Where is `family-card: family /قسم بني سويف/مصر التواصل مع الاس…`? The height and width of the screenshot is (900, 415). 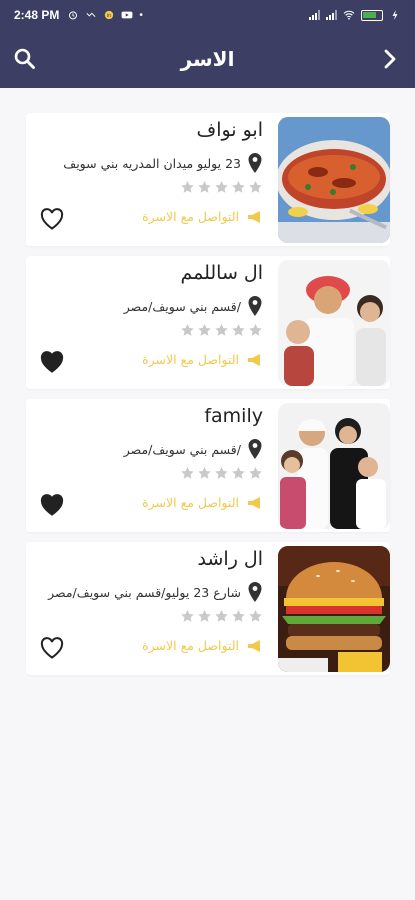
family-card: family /قسم بني سويف/مصر التواصل مع الاس… is located at coordinates (208, 465).